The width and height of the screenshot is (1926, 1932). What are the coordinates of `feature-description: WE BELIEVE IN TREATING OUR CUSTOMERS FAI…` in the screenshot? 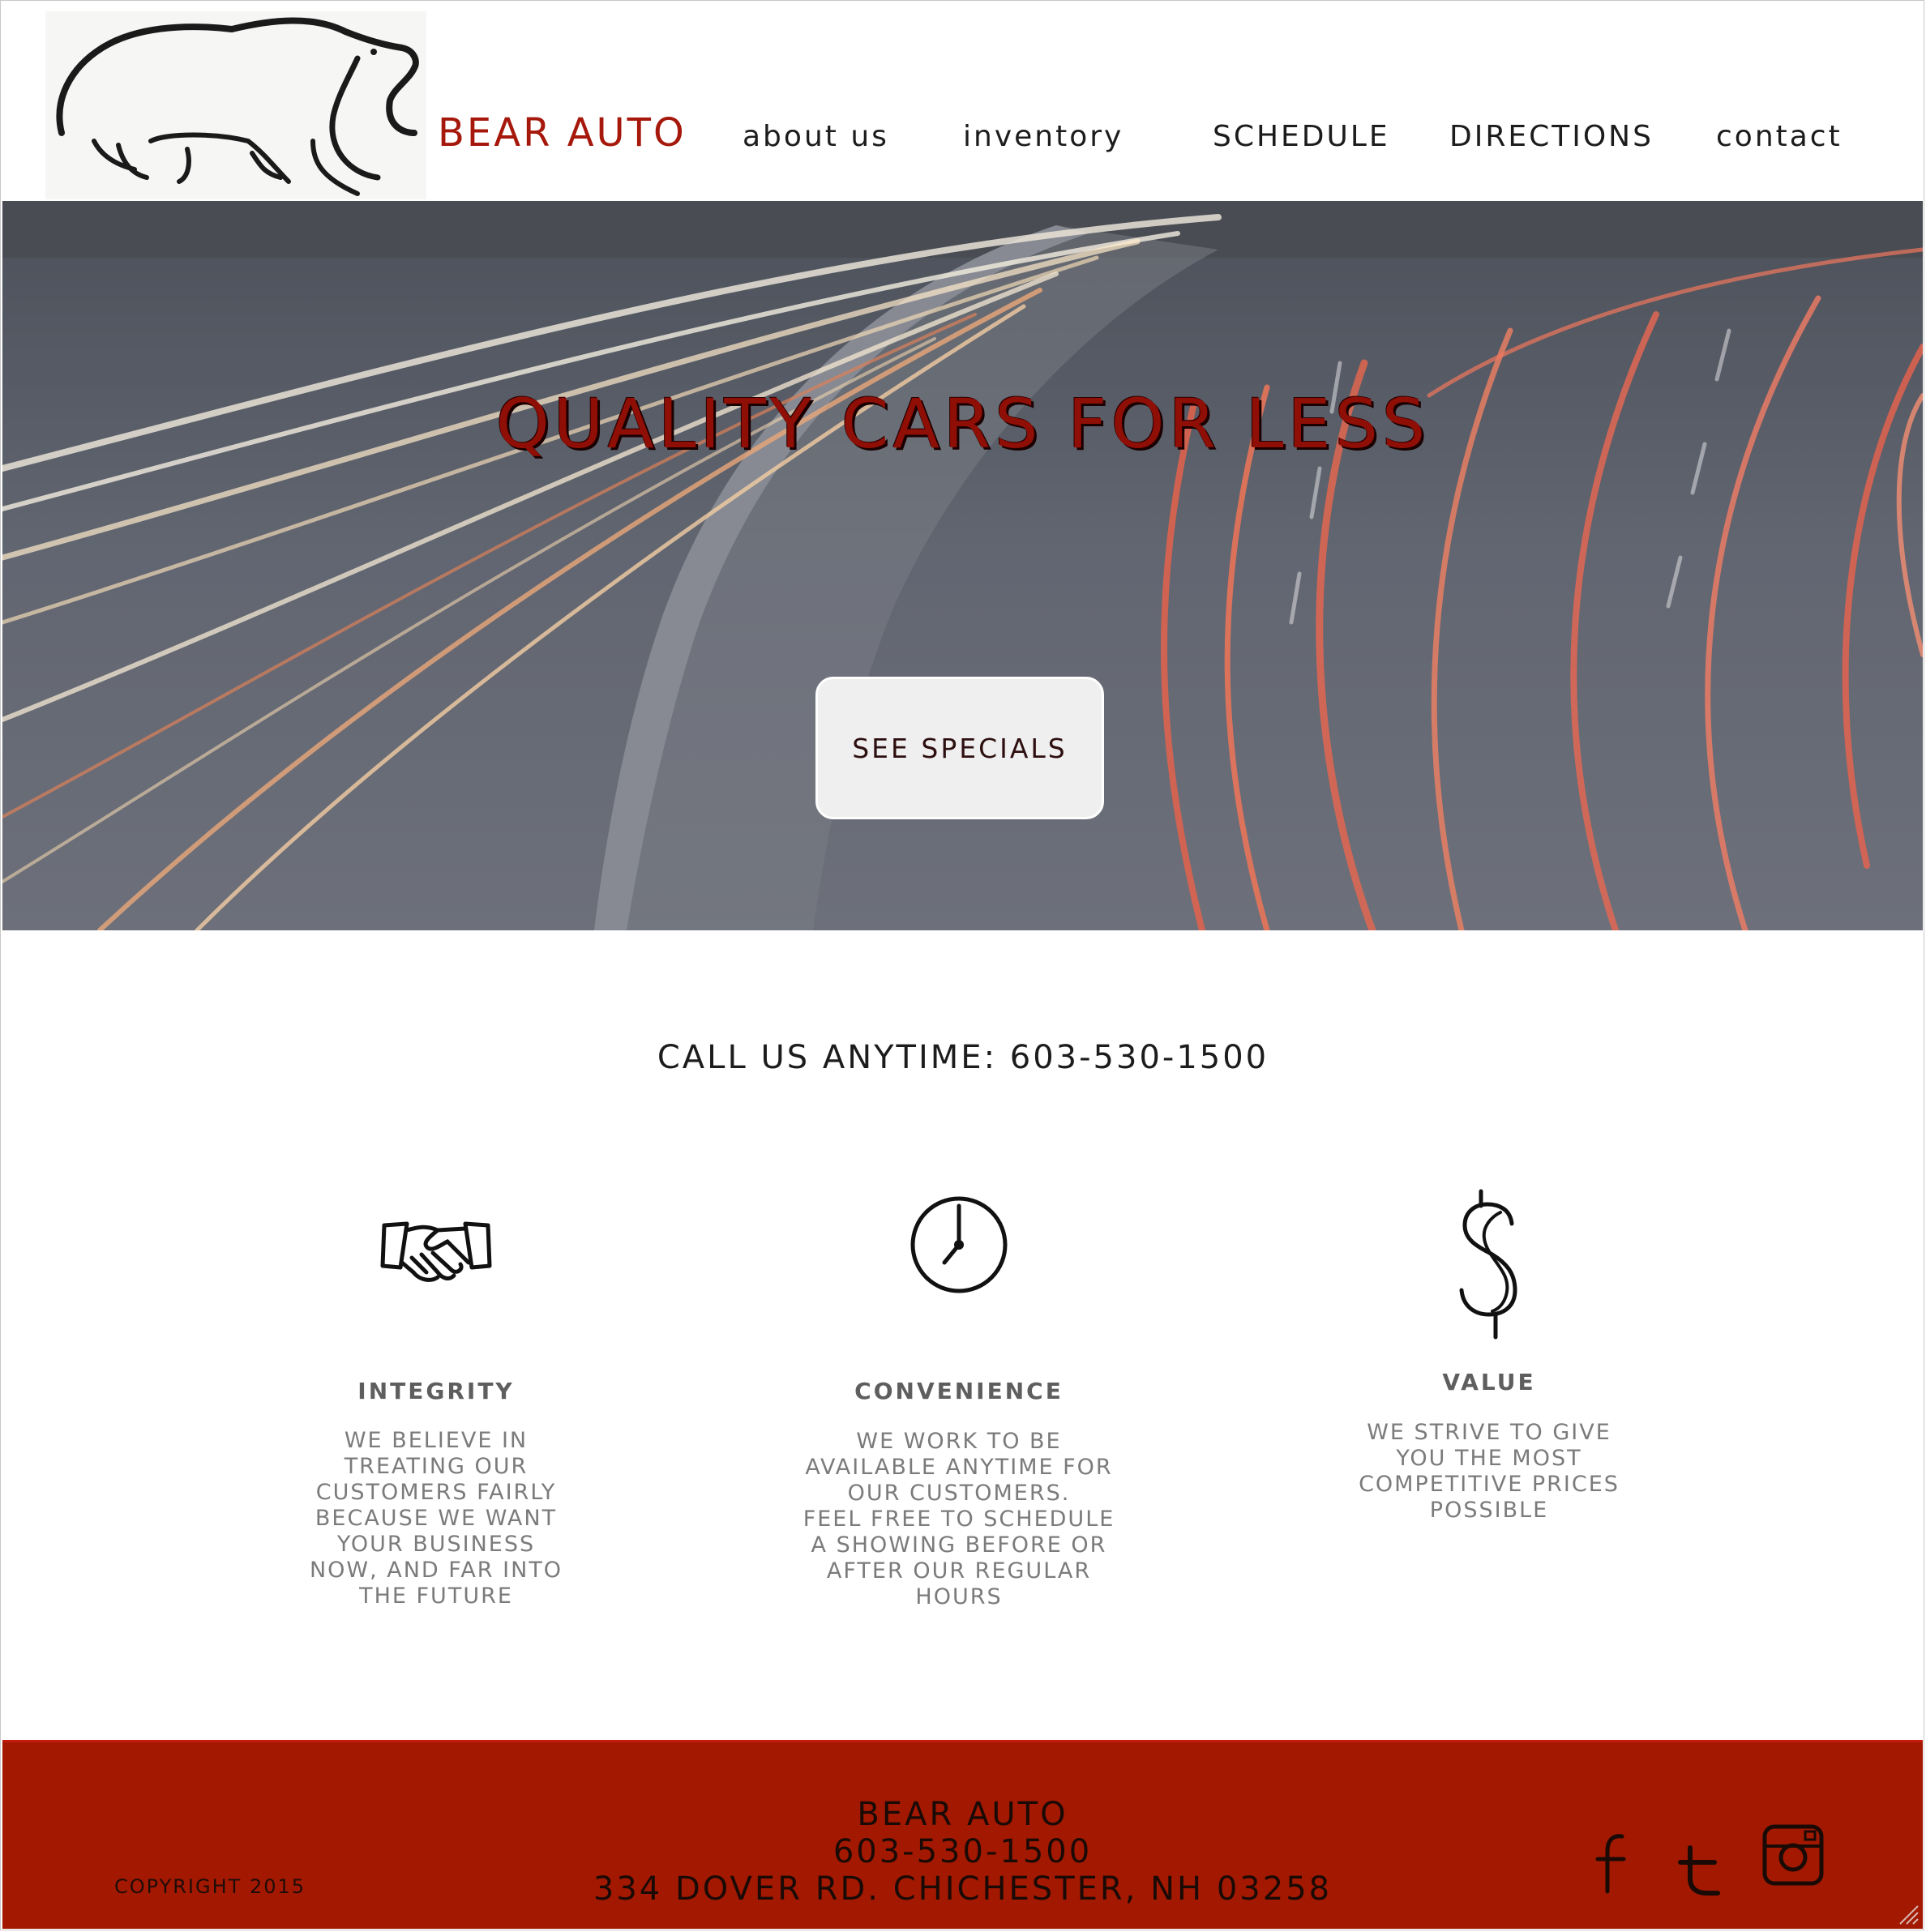 It's located at (436, 1518).